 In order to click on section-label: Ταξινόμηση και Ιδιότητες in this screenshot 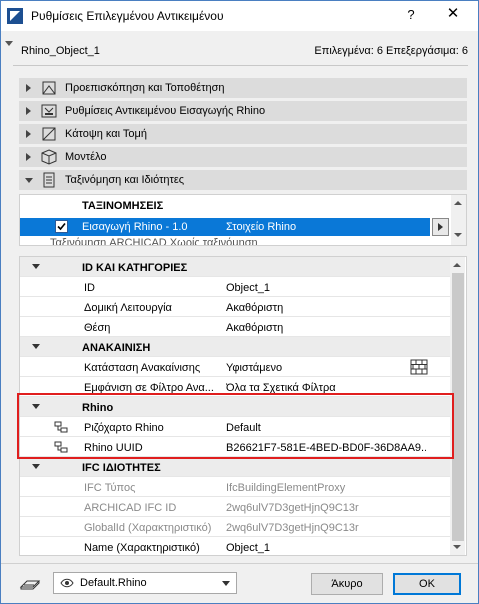, I will do `click(125, 180)`.